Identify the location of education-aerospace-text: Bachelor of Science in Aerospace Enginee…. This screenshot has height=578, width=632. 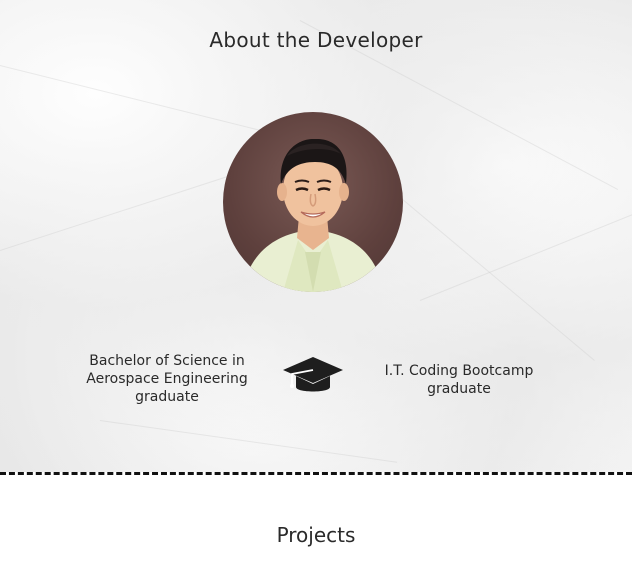
(167, 379).